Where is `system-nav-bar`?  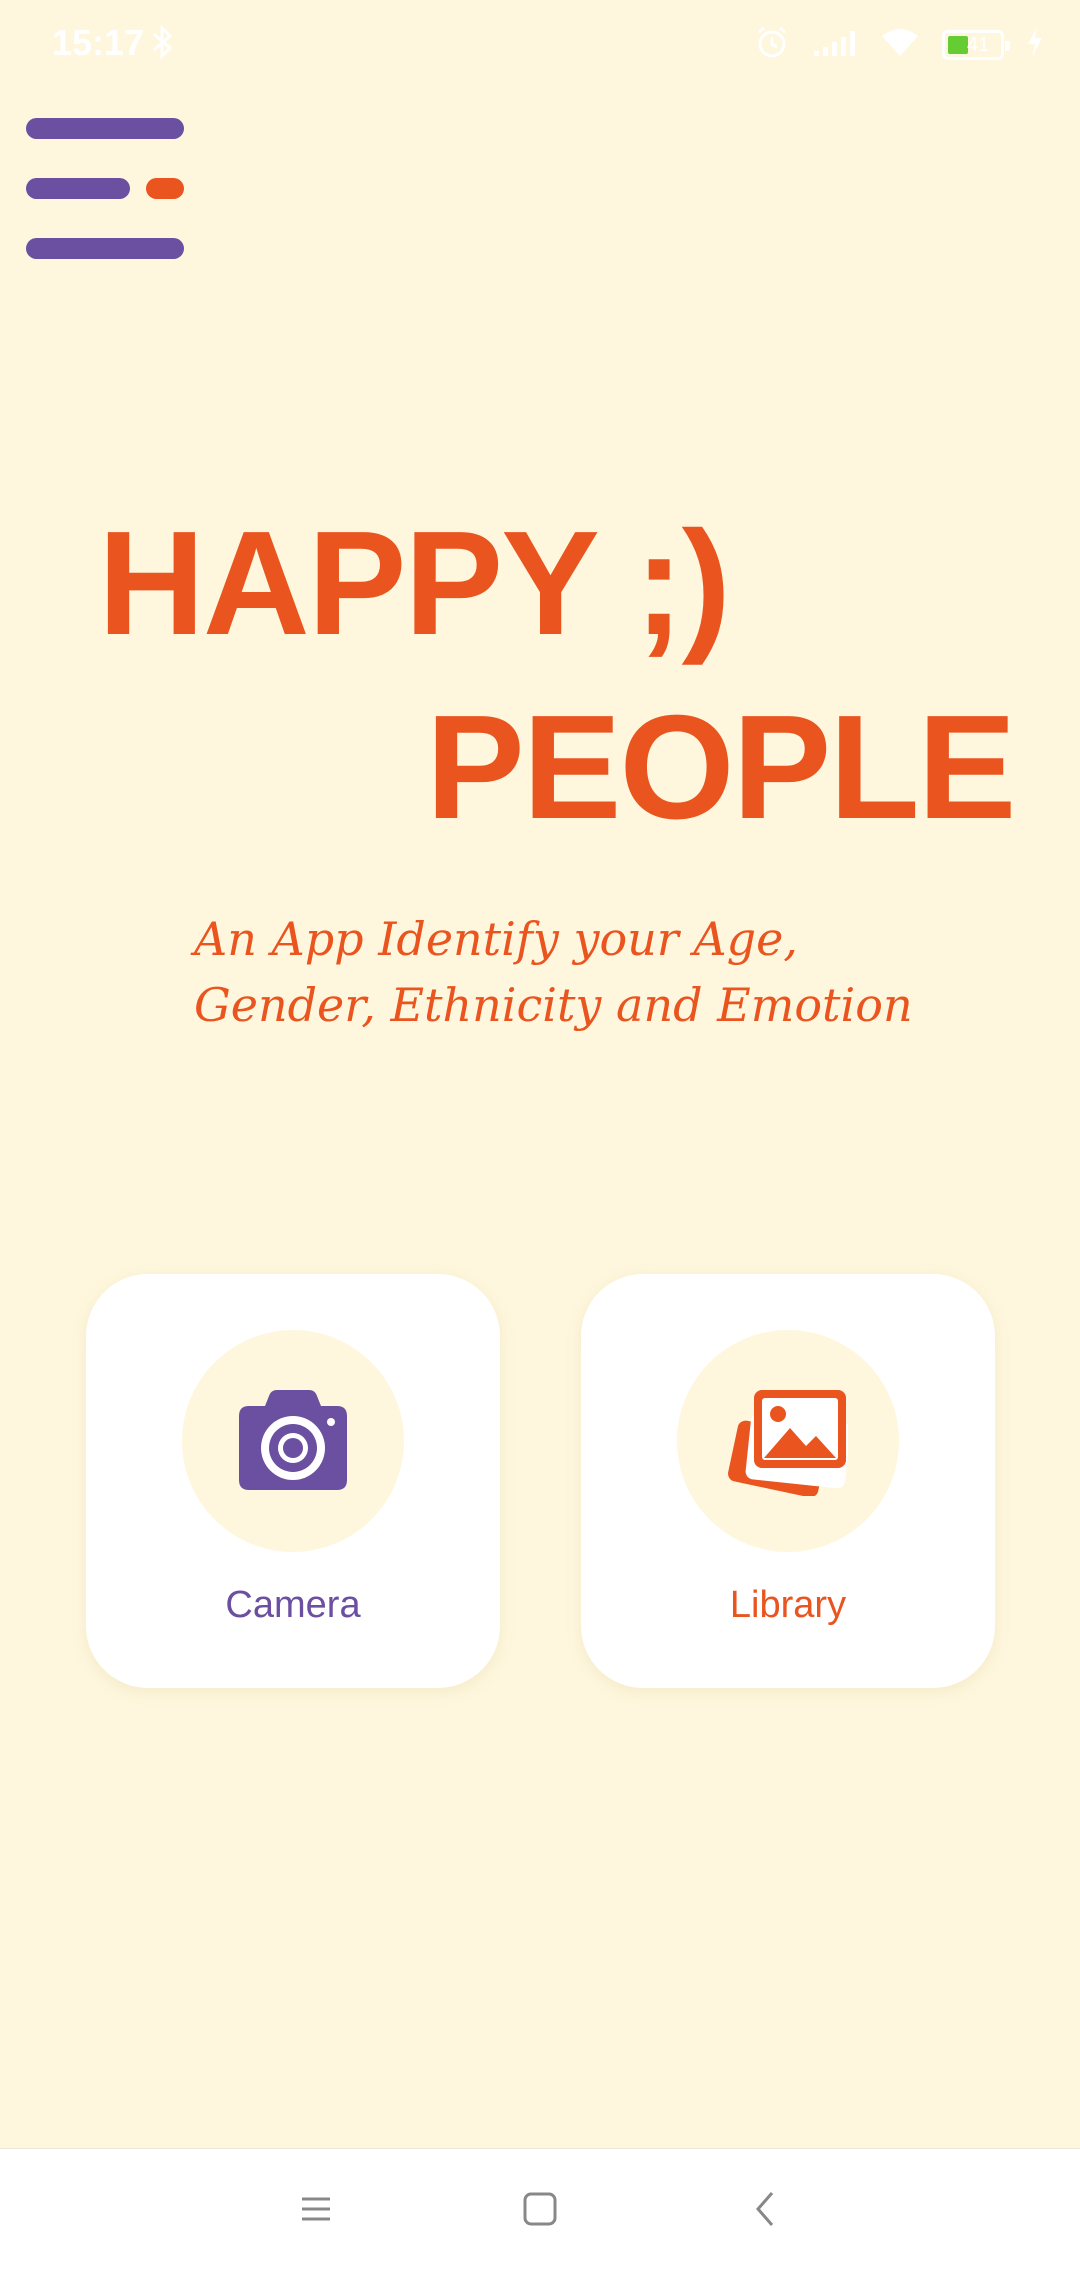 system-nav-bar is located at coordinates (540, 2214).